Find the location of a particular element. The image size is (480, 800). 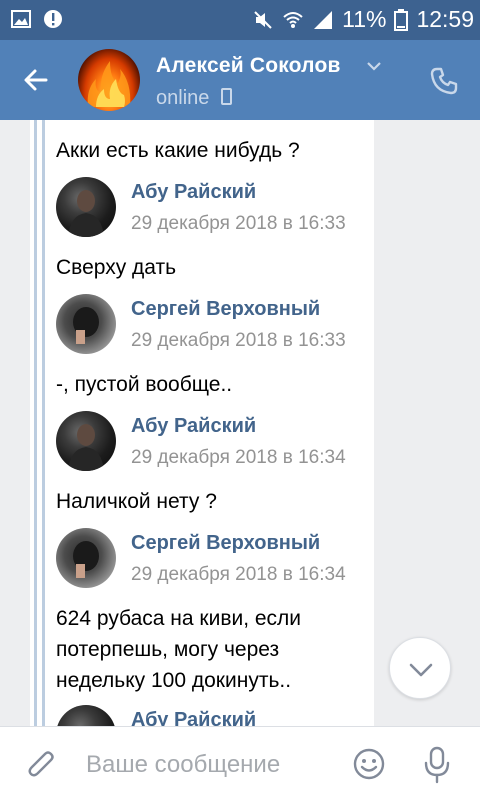

message-text-line: недельку 100 докинуть.. is located at coordinates (174, 680).